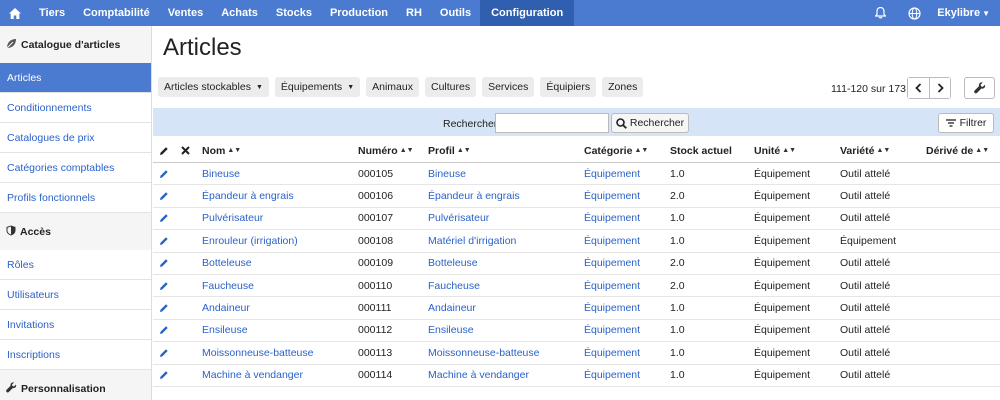  Describe the element at coordinates (552, 123) in the screenshot. I see `search-input` at that location.